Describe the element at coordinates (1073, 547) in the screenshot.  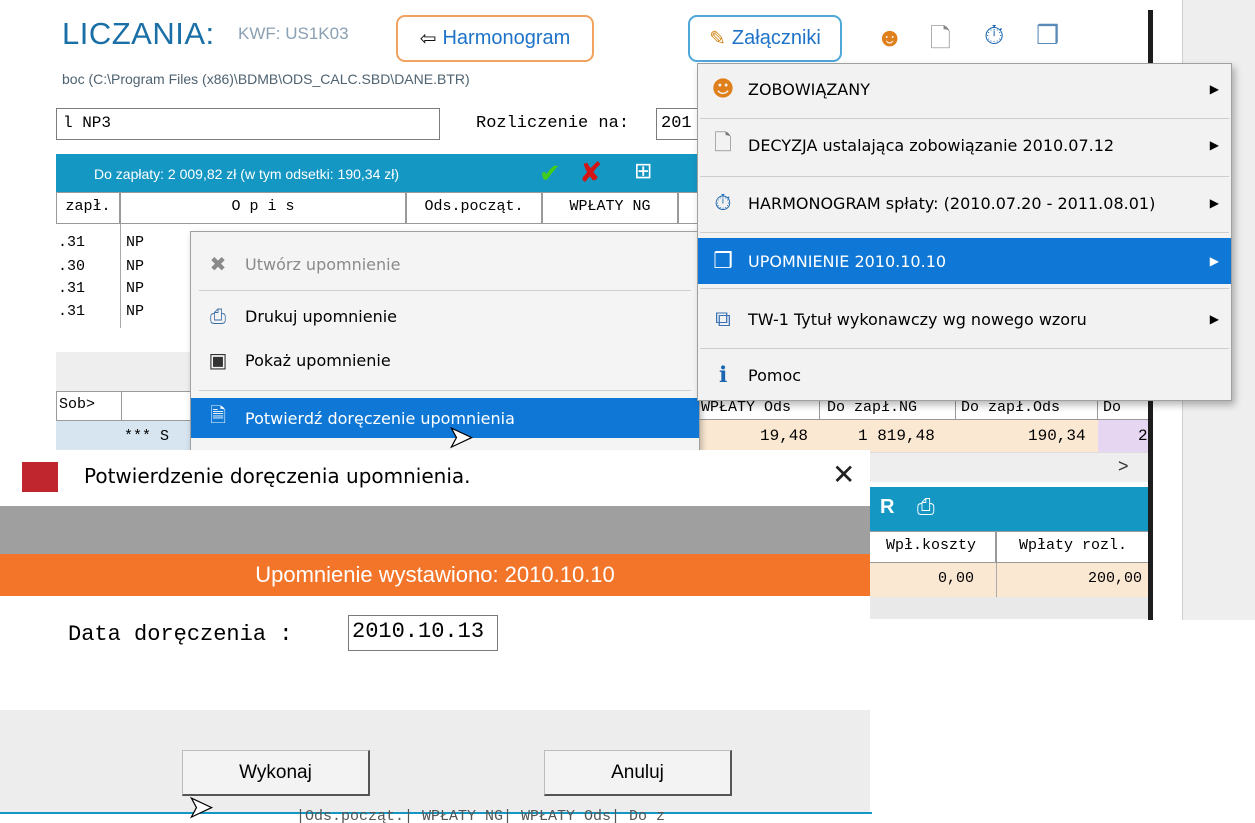
I see `col-header-wplaty-rozl: Wpłaty rozl.` at that location.